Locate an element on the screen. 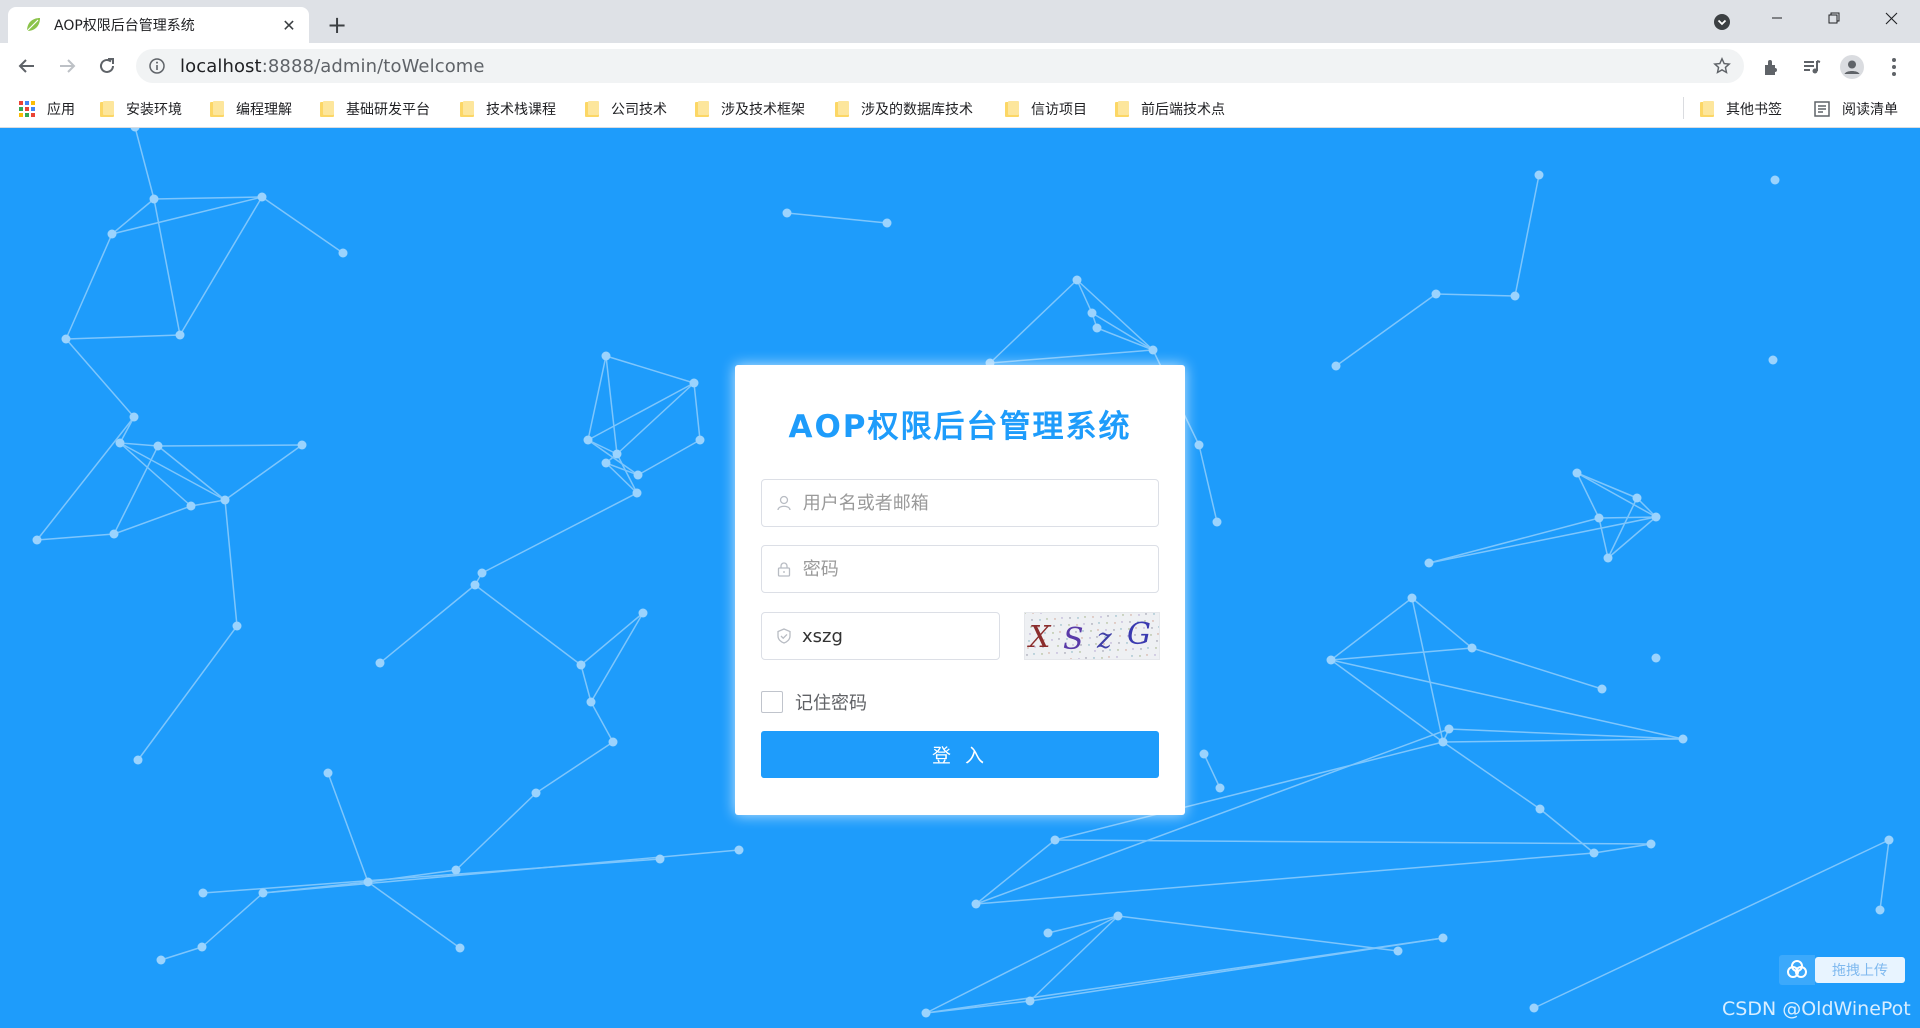 The image size is (1920, 1028). remember-password: 记住密码 is located at coordinates (814, 702).